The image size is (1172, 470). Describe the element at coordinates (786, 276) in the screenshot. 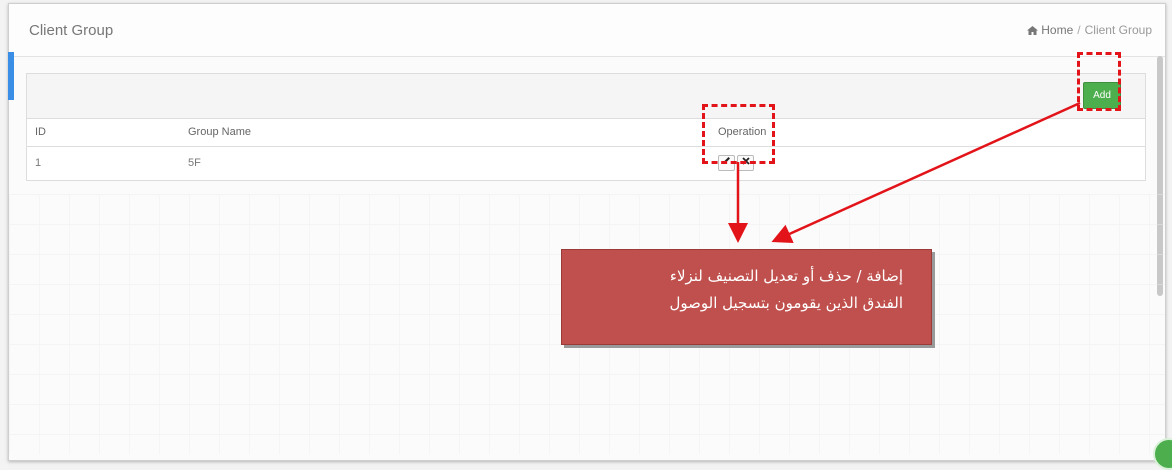

I see `callout-line-1: إضافة / حذف أو تعديل التصنيف لنزلاء` at that location.